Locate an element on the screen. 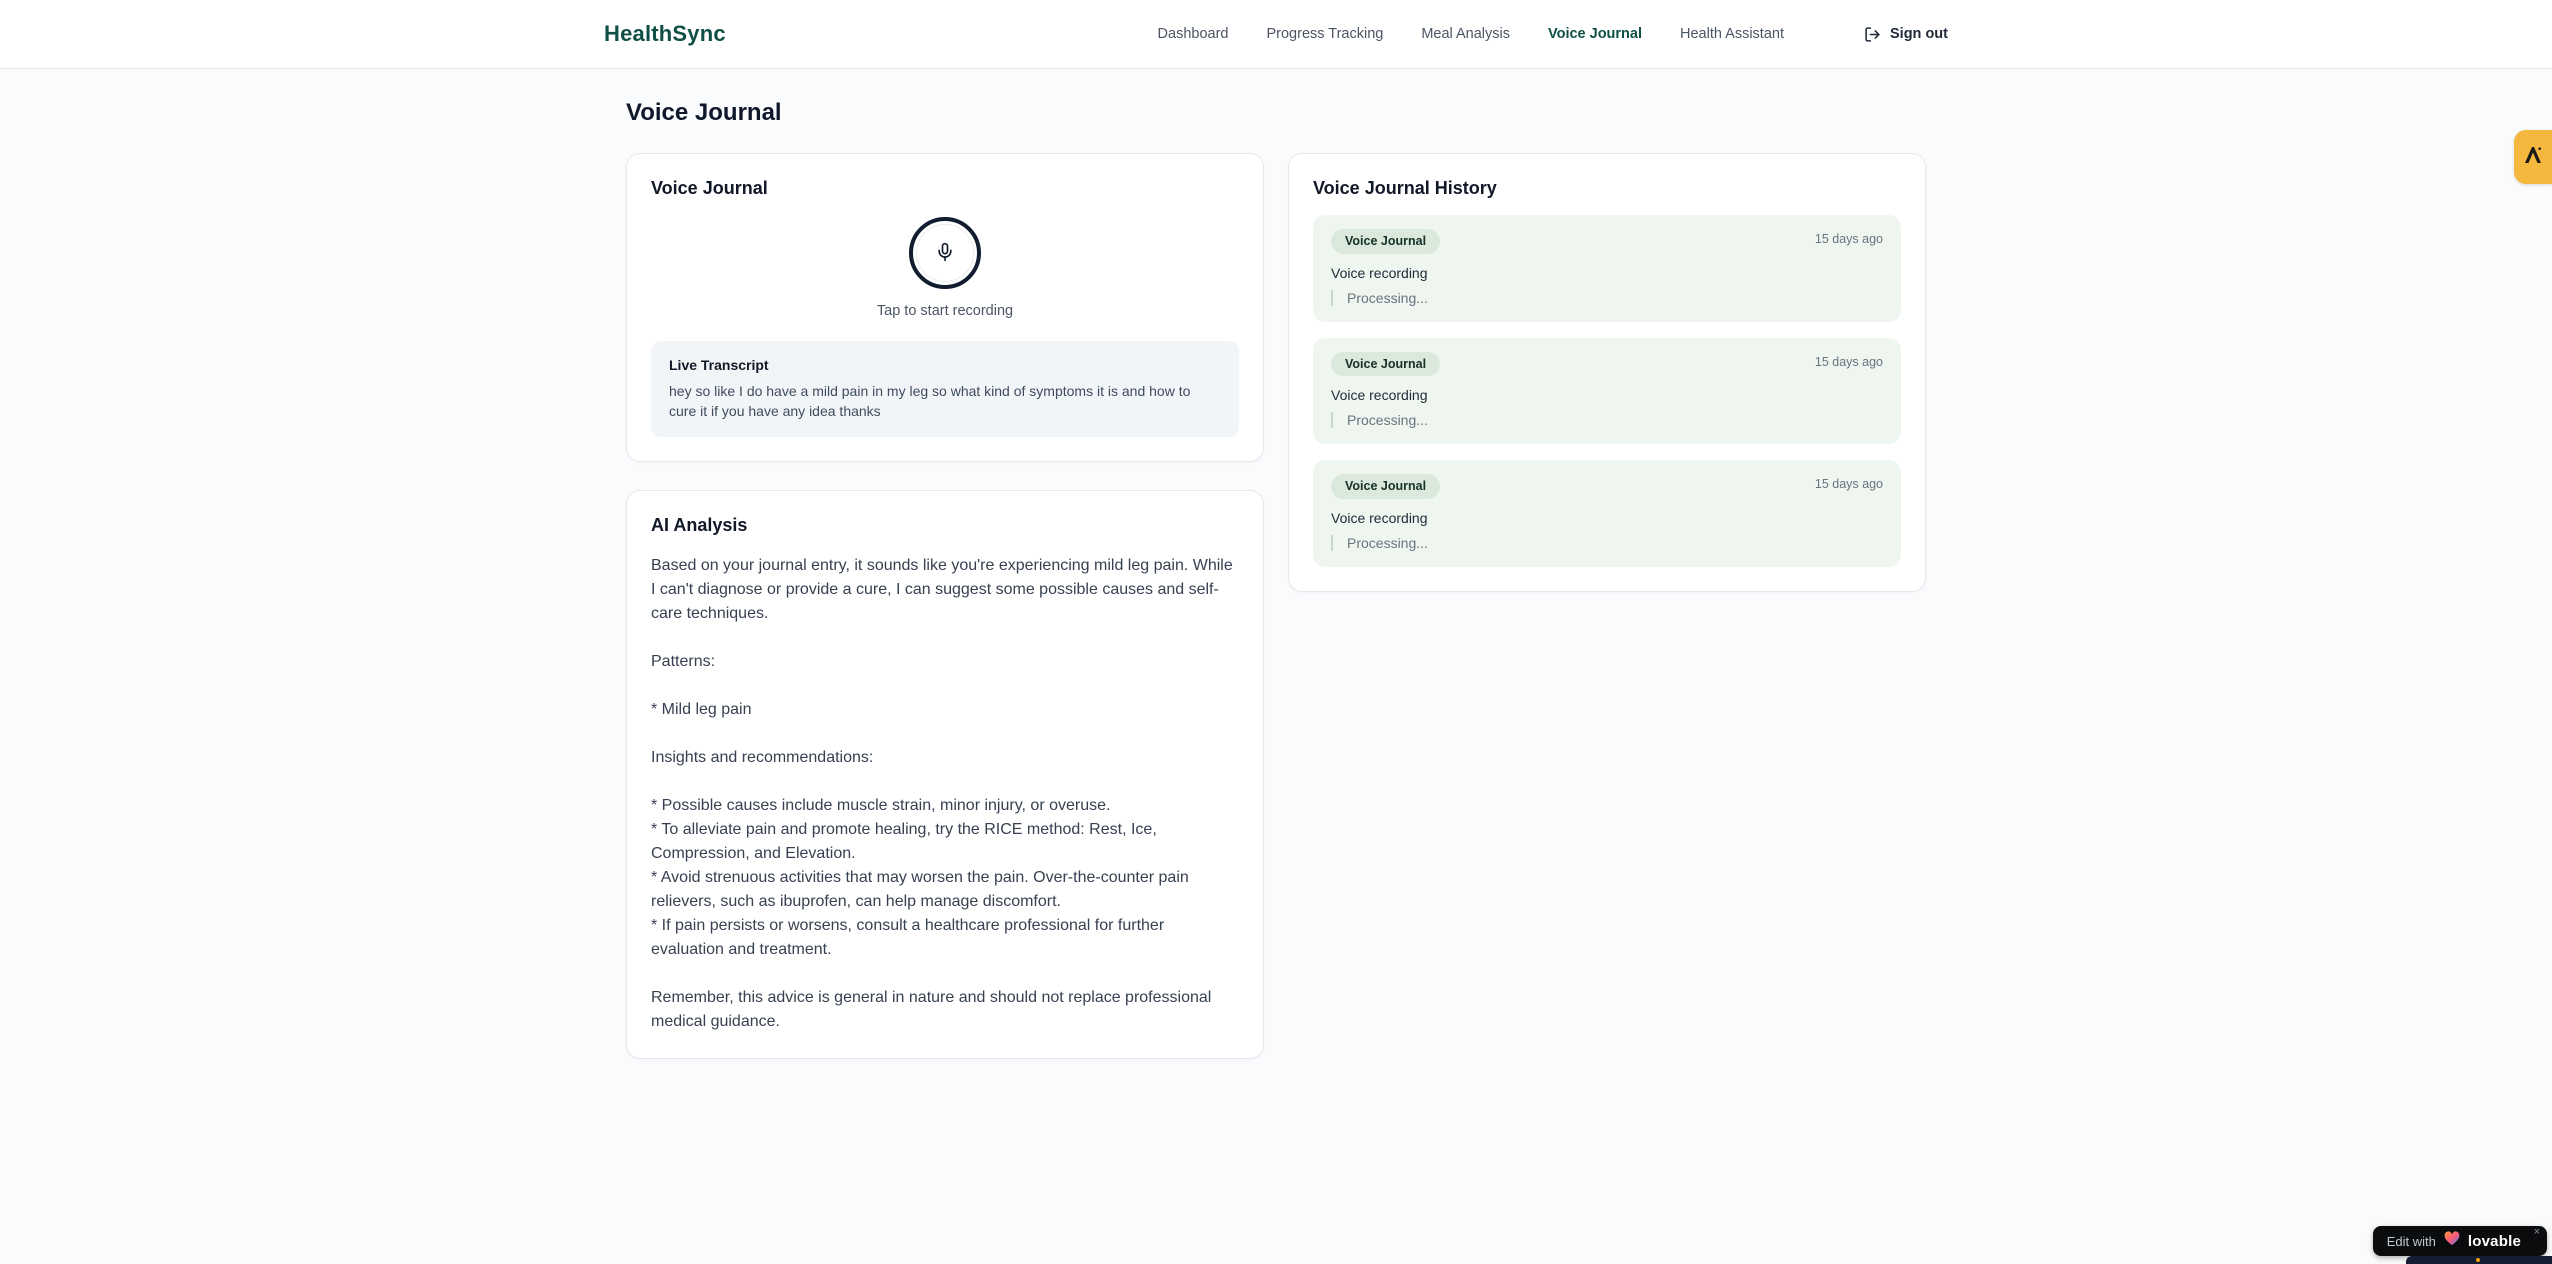 Image resolution: width=2552 pixels, height=1264 pixels. sign-out-label: Sign out is located at coordinates (1919, 34).